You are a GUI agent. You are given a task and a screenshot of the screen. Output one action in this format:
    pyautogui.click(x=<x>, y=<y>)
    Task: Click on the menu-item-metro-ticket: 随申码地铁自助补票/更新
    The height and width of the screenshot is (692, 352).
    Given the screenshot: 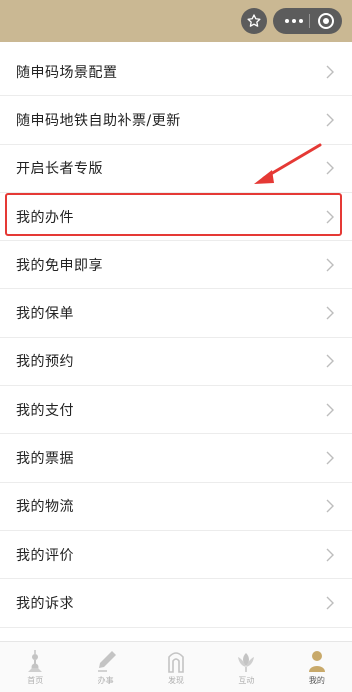 What is the action you would take?
    pyautogui.click(x=176, y=120)
    